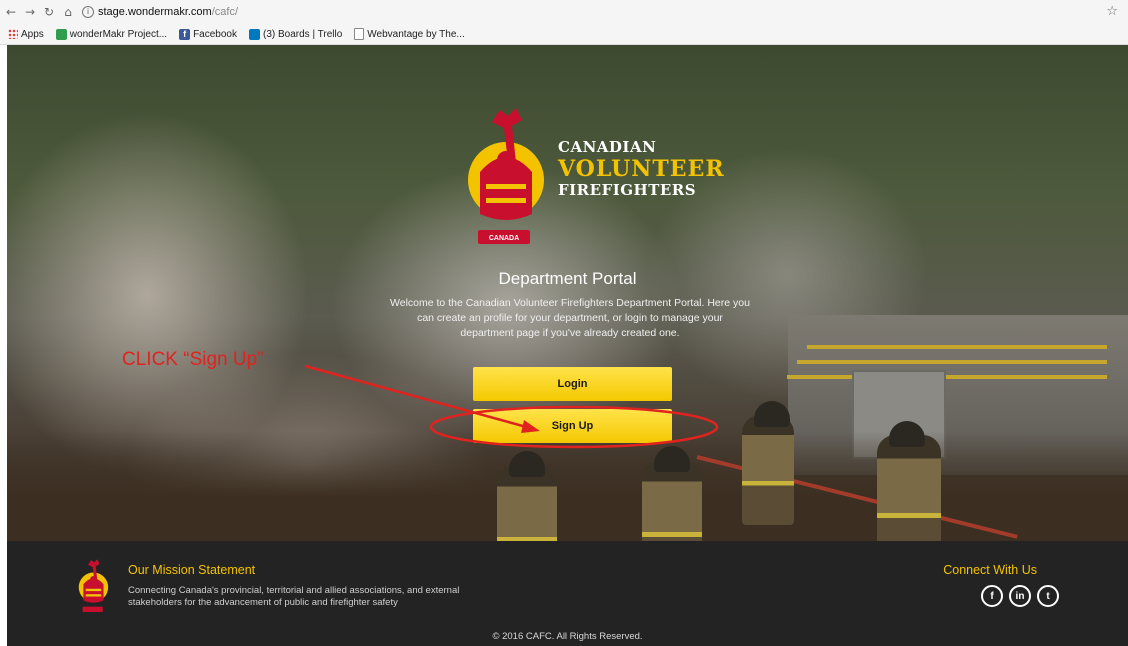 This screenshot has height=646, width=1128. I want to click on connect-title: Connect With Us, so click(990, 570).